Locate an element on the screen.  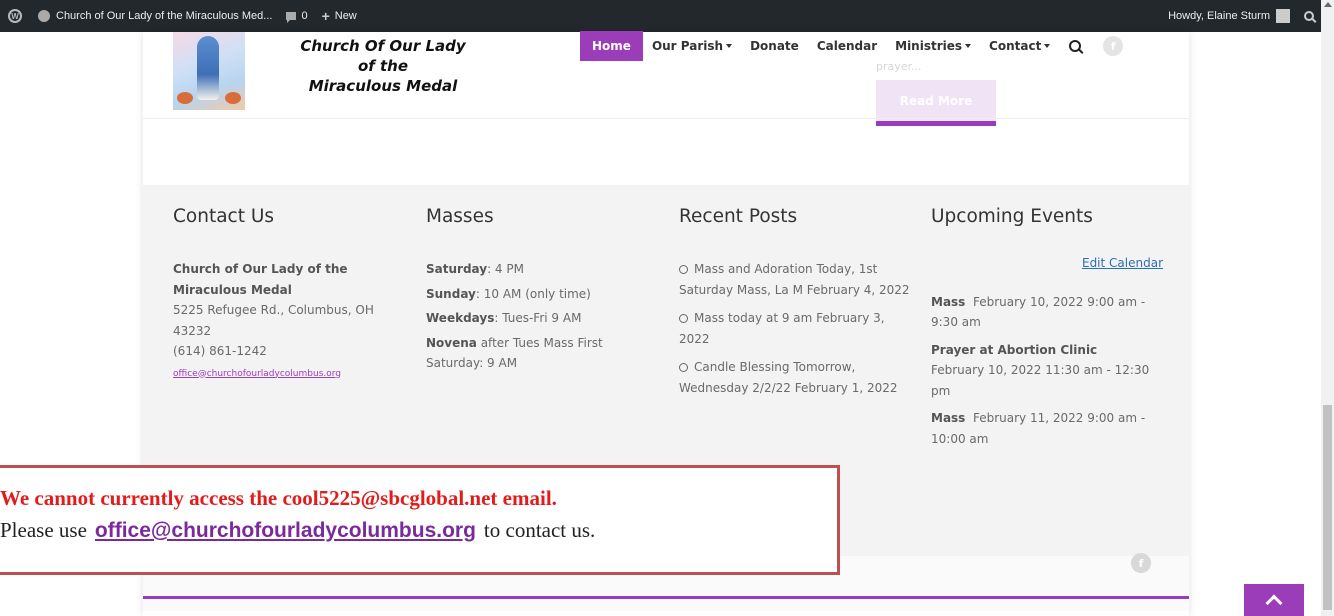
nav-ministries: Ministries is located at coordinates (933, 46).